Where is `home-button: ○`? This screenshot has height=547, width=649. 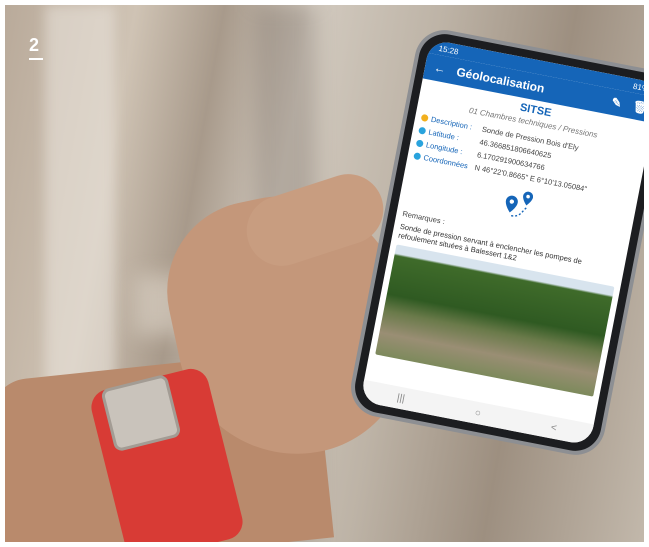
home-button: ○ is located at coordinates (478, 413).